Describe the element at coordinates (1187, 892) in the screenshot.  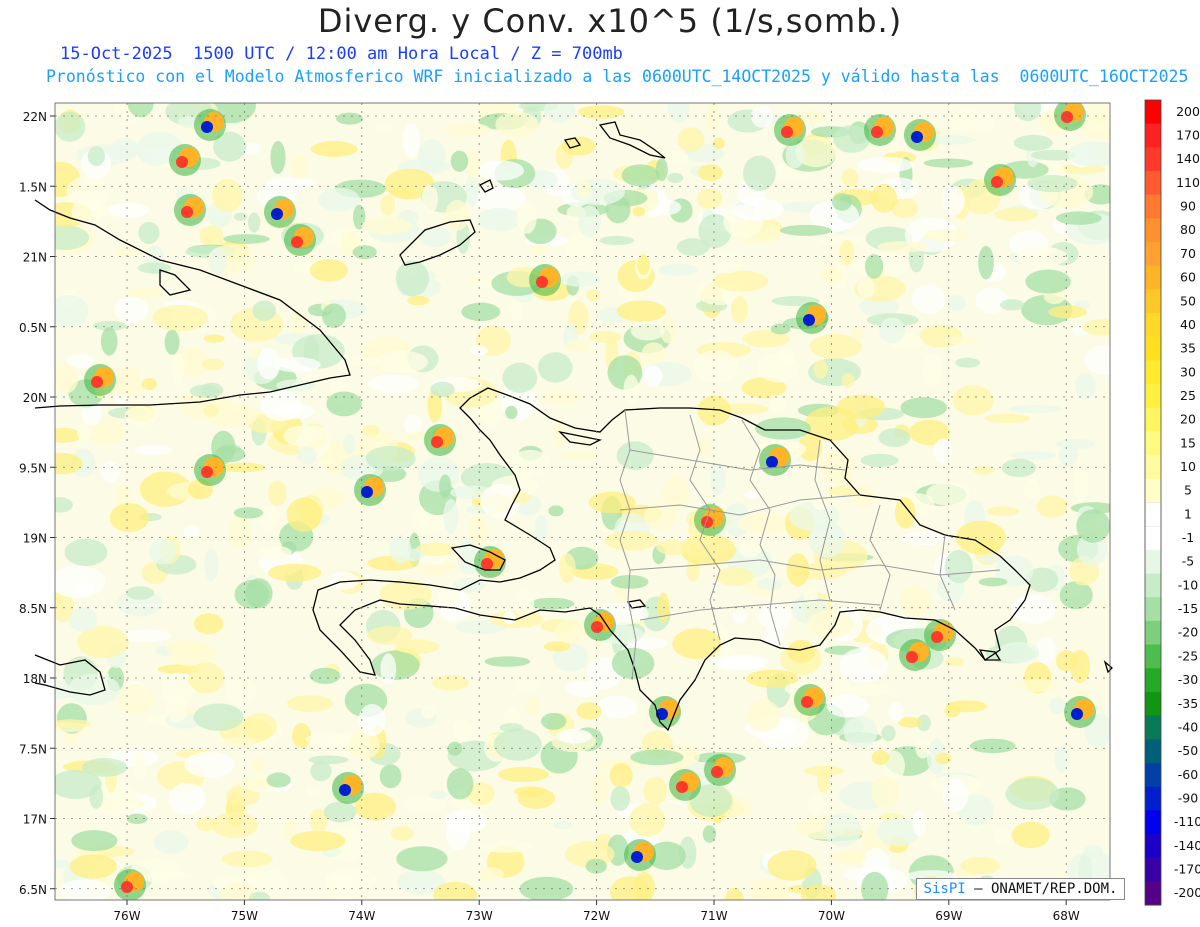
I see `colorbar-label-33: -200` at that location.